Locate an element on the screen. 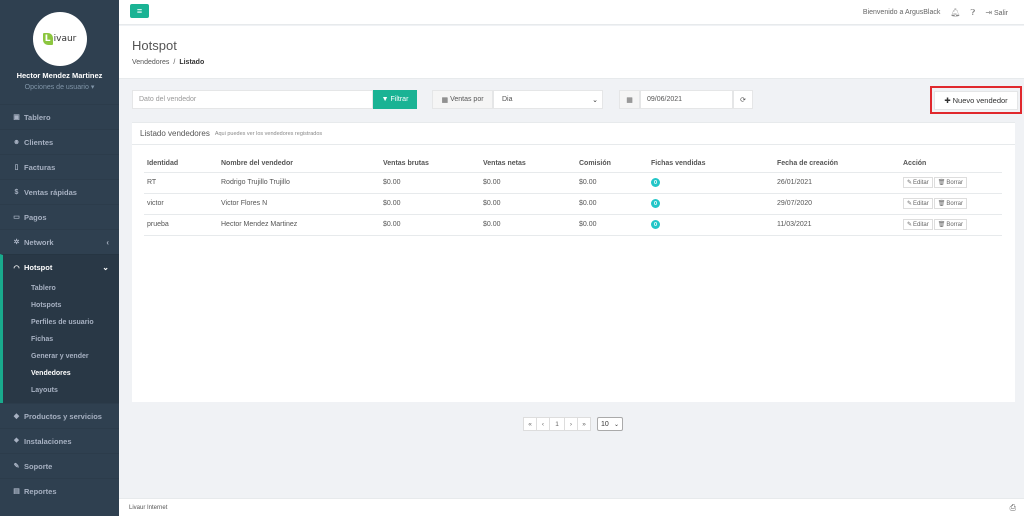  cell-nombre: Victor Flores N is located at coordinates (299, 204).